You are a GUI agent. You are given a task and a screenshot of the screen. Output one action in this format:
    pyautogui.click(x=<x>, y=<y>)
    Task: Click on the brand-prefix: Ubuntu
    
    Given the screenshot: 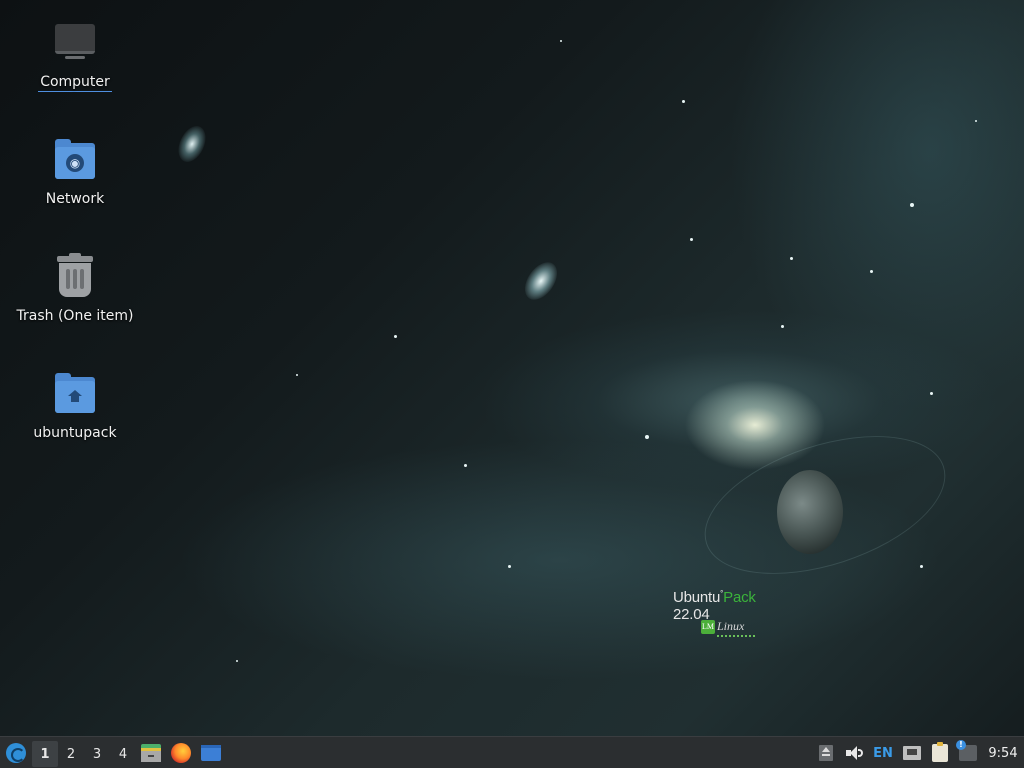 What is the action you would take?
    pyautogui.click(x=697, y=597)
    